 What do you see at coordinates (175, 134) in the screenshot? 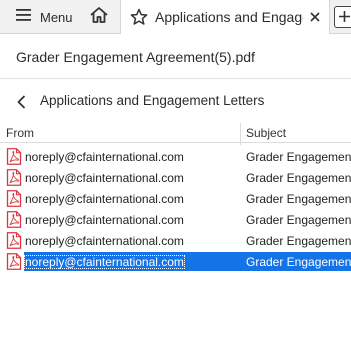
I see `list-header: From Subject` at bounding box center [175, 134].